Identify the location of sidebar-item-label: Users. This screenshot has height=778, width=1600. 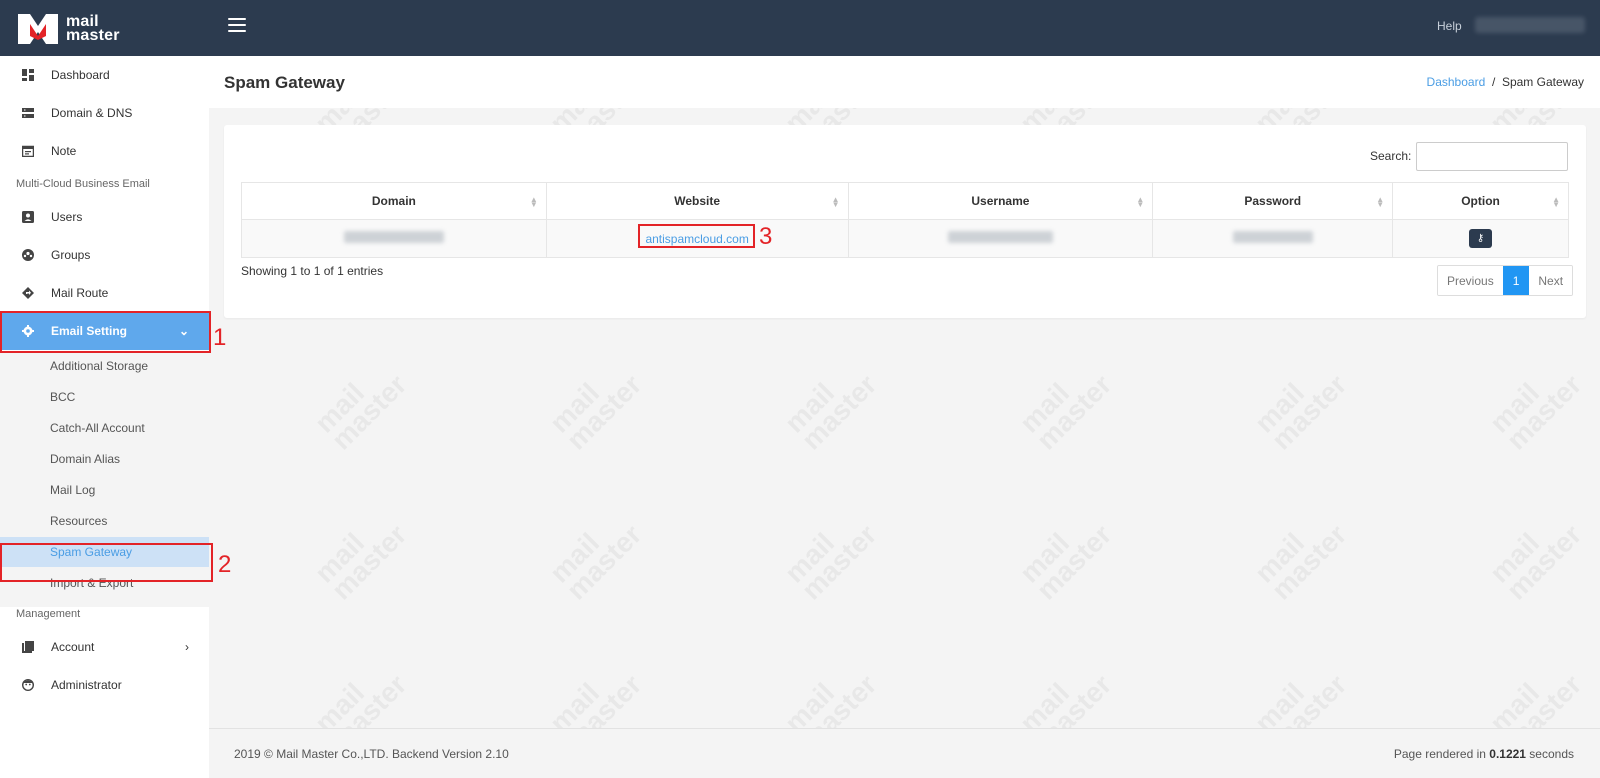
(67, 217).